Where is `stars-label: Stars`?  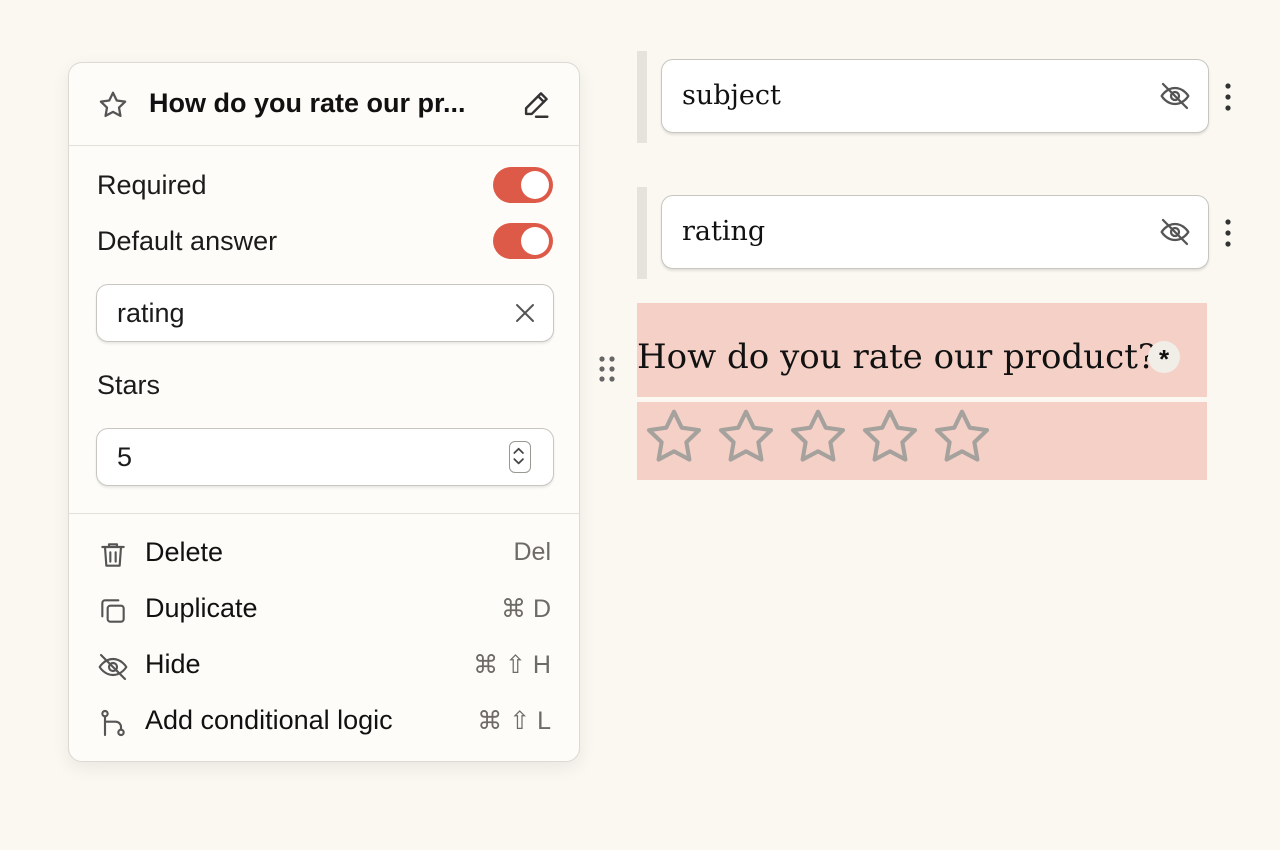 stars-label: Stars is located at coordinates (129, 385).